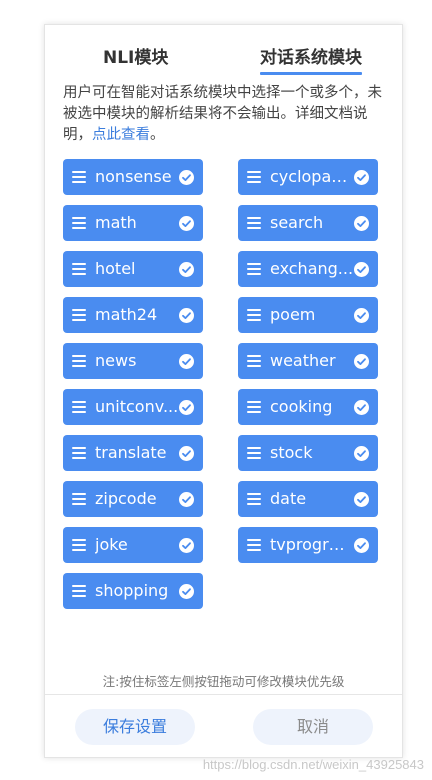  Describe the element at coordinates (313, 727) in the screenshot. I see `cancel-button: 取消` at that location.